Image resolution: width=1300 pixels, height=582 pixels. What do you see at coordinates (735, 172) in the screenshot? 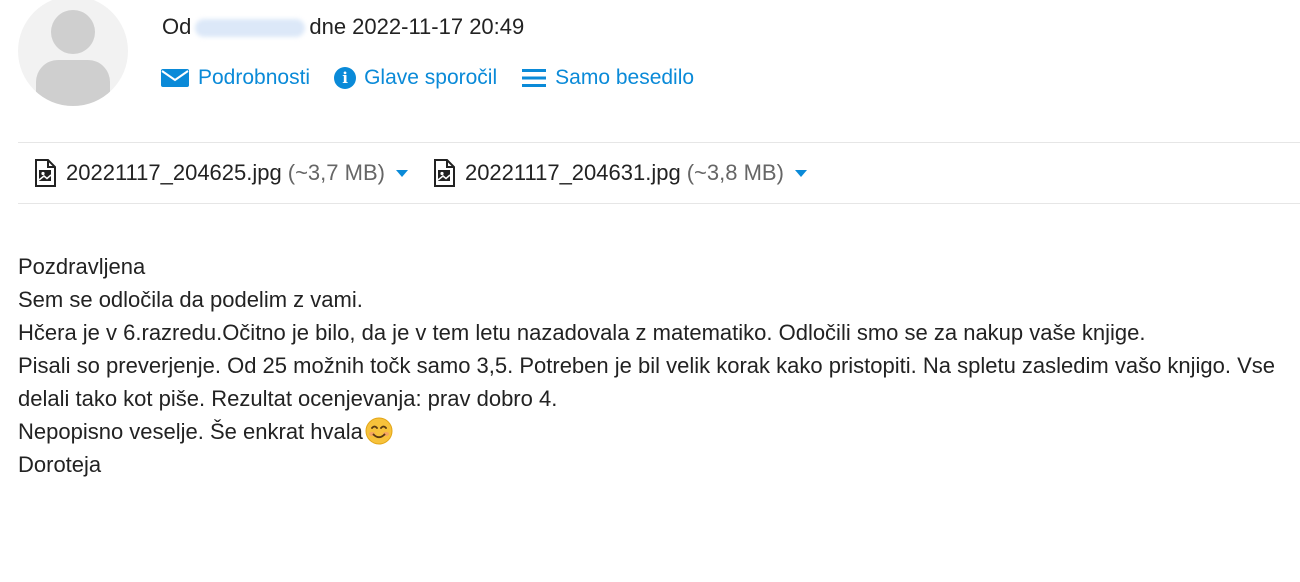
I see `attachment-size: (~3,8 MB)` at bounding box center [735, 172].